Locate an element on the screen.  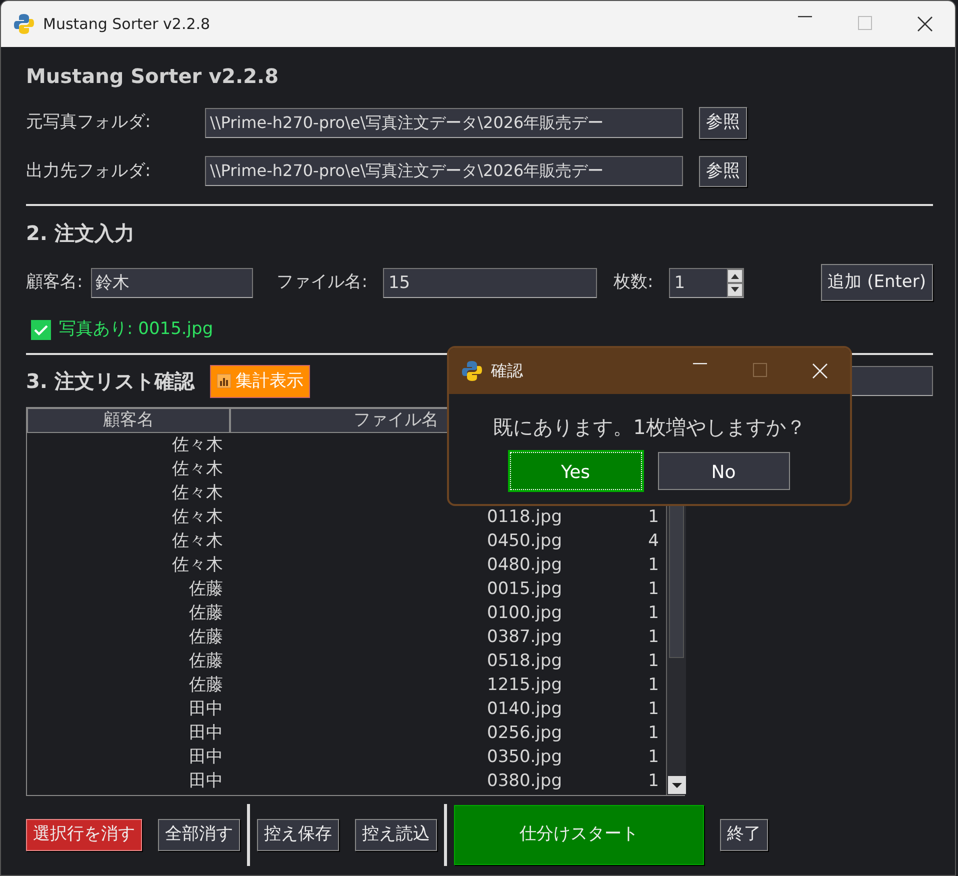
table-cell-text: 0350.jpg is located at coordinates (524, 757).